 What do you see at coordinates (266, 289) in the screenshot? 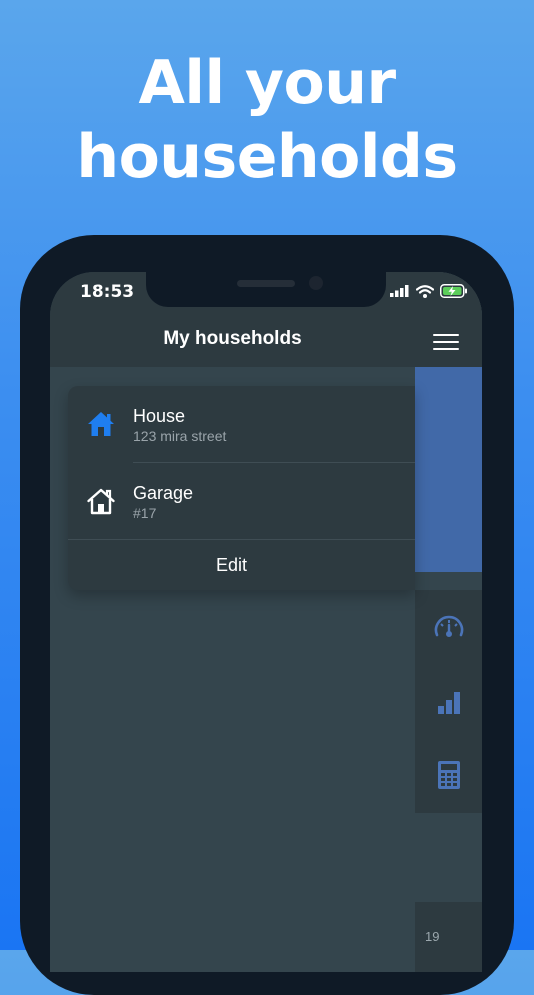
I see `phone-notch` at bounding box center [266, 289].